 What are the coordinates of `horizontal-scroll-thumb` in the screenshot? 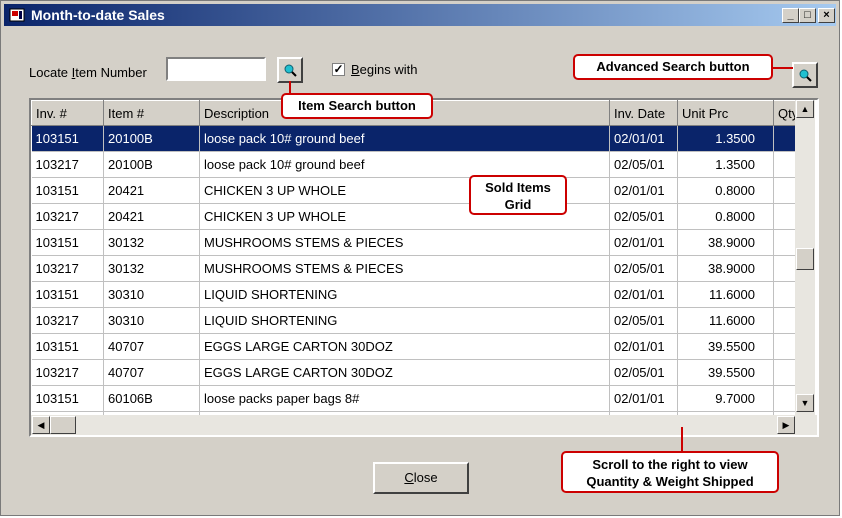 It's located at (63, 425).